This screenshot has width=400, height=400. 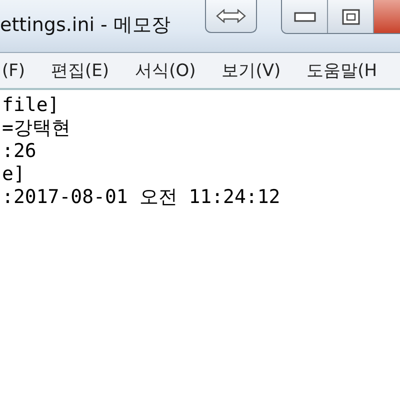 I want to click on double-arrow-icon, so click(x=231, y=16).